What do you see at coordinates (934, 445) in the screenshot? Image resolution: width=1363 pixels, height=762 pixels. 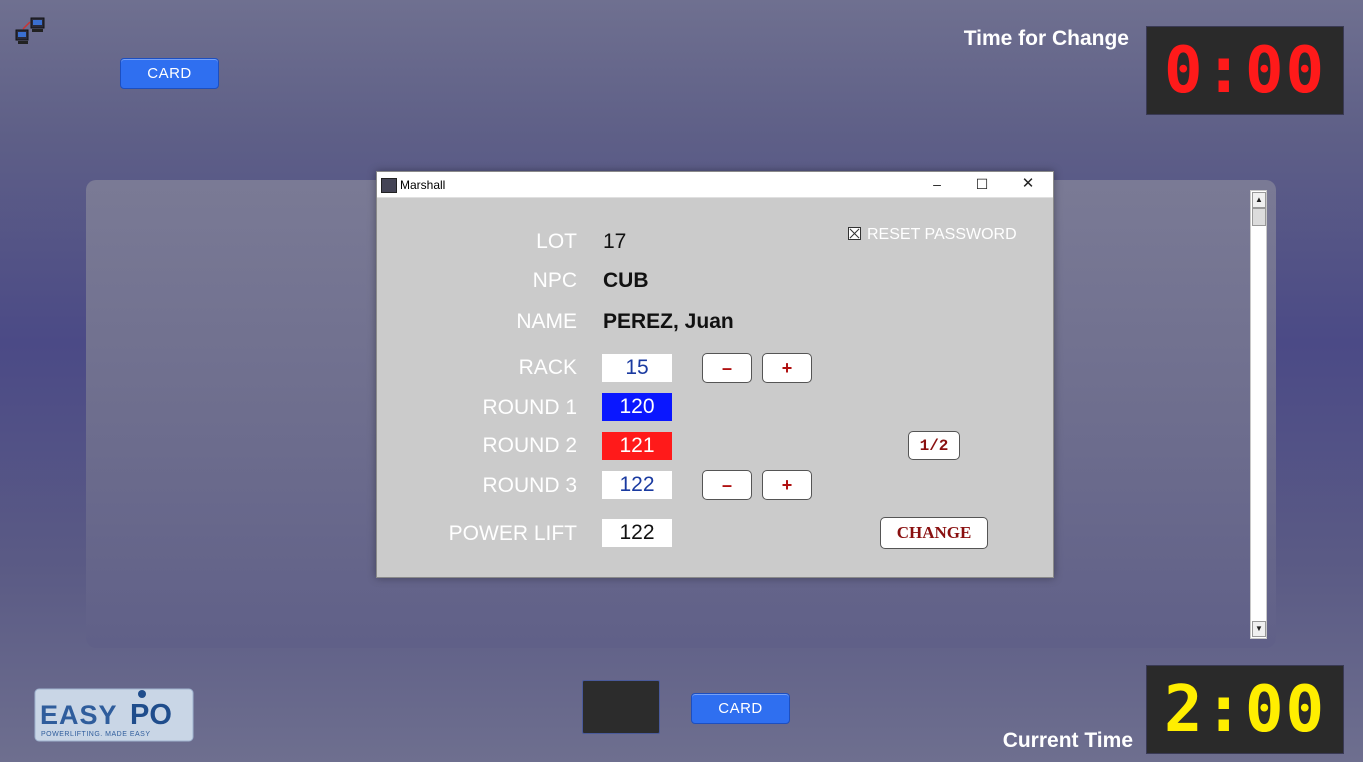 I see `half-button: 1/2` at bounding box center [934, 445].